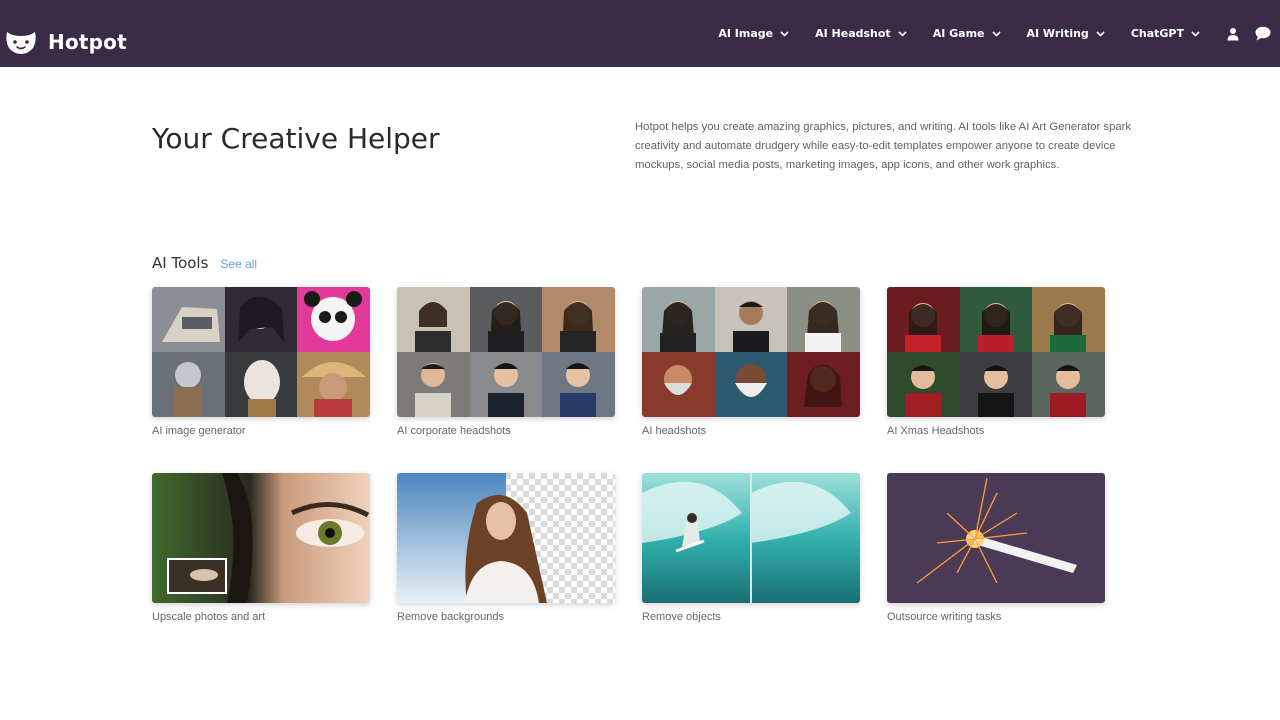 The image size is (1280, 720). Describe the element at coordinates (746, 33) in the screenshot. I see `nav-item-label: AI Image` at that location.